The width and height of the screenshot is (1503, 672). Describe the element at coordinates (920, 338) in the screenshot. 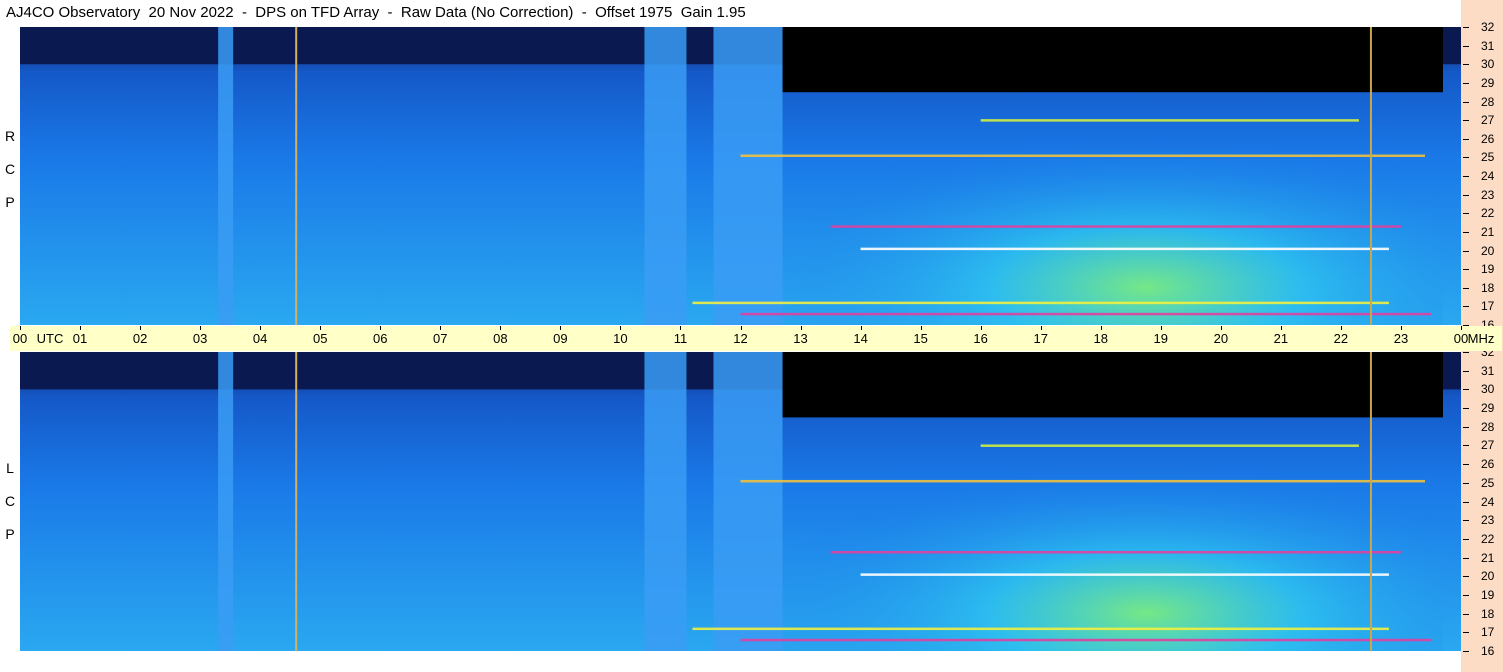

I see `time-tick-label: 15` at that location.